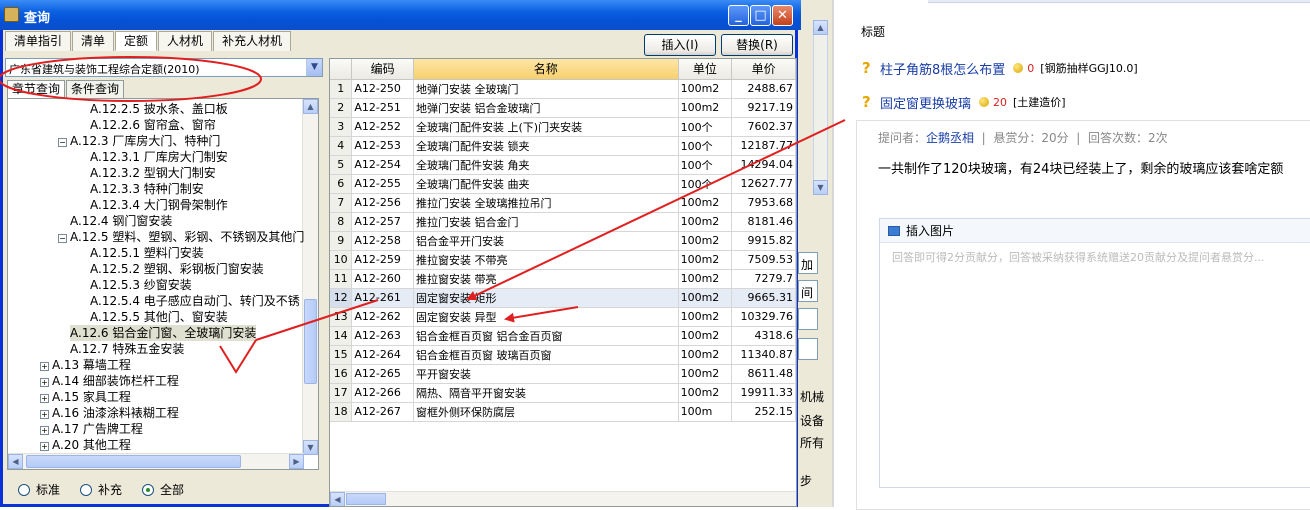  I want to click on table-row: 4 A12-253 全玻璃门配件安装 锁夹 100个 12187.77, so click(563, 146).